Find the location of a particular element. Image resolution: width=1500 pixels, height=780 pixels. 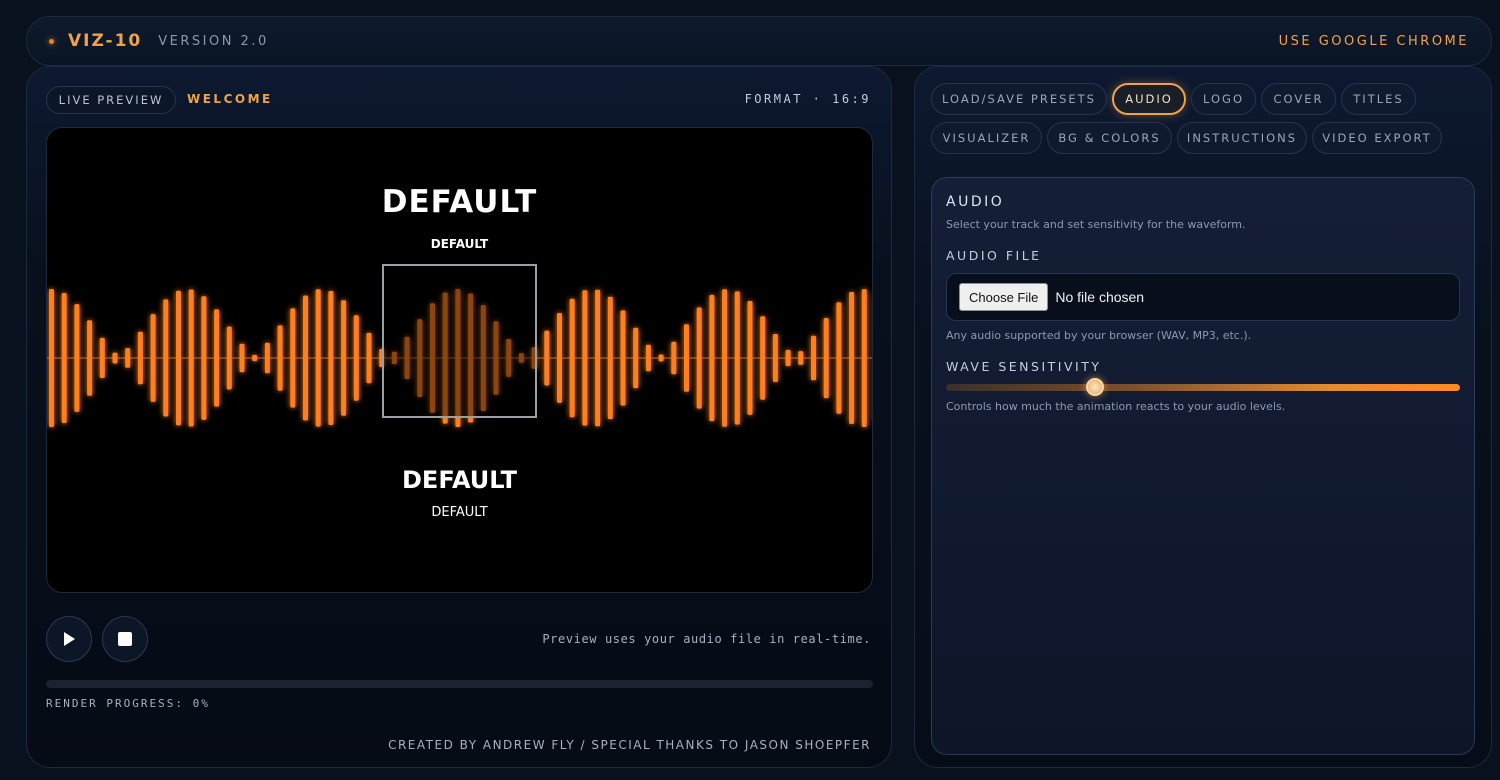

render-progress-bar is located at coordinates (459, 684).